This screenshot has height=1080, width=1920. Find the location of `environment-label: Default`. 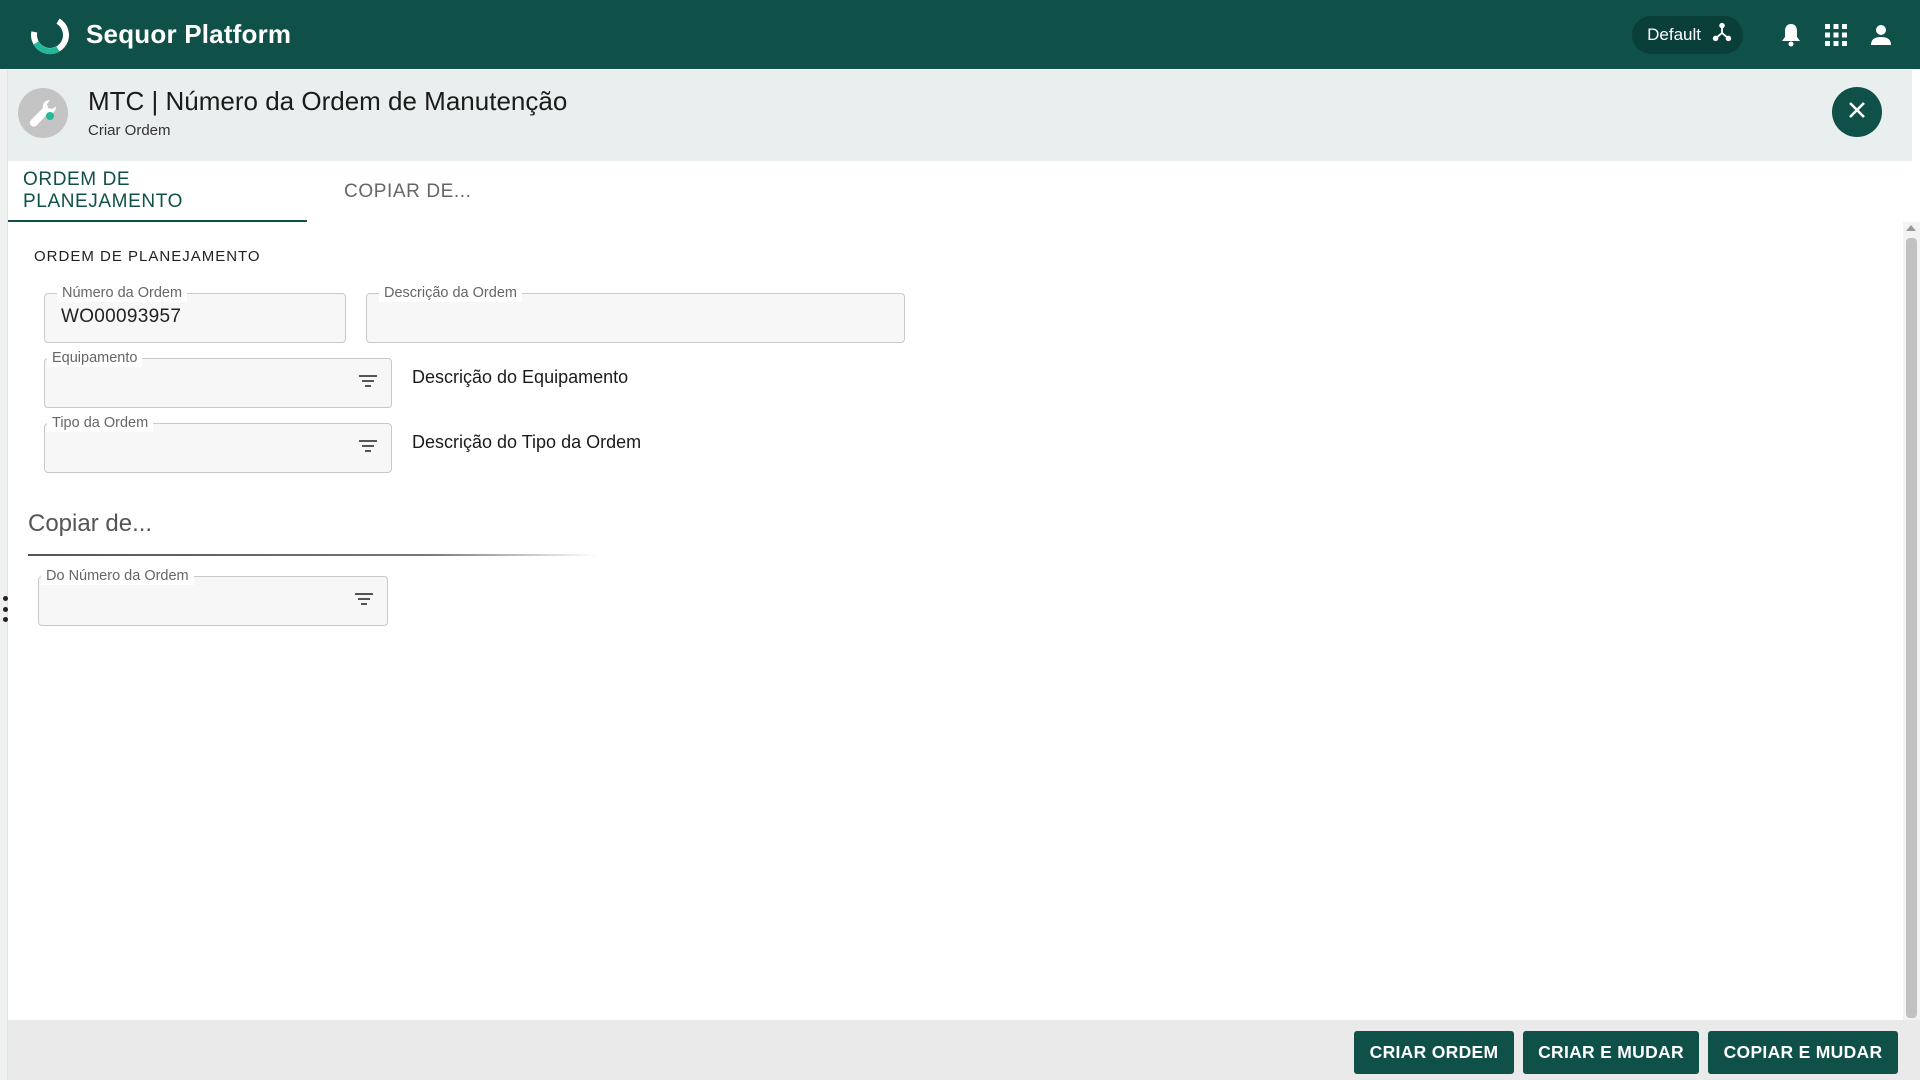

environment-label: Default is located at coordinates (1674, 34).